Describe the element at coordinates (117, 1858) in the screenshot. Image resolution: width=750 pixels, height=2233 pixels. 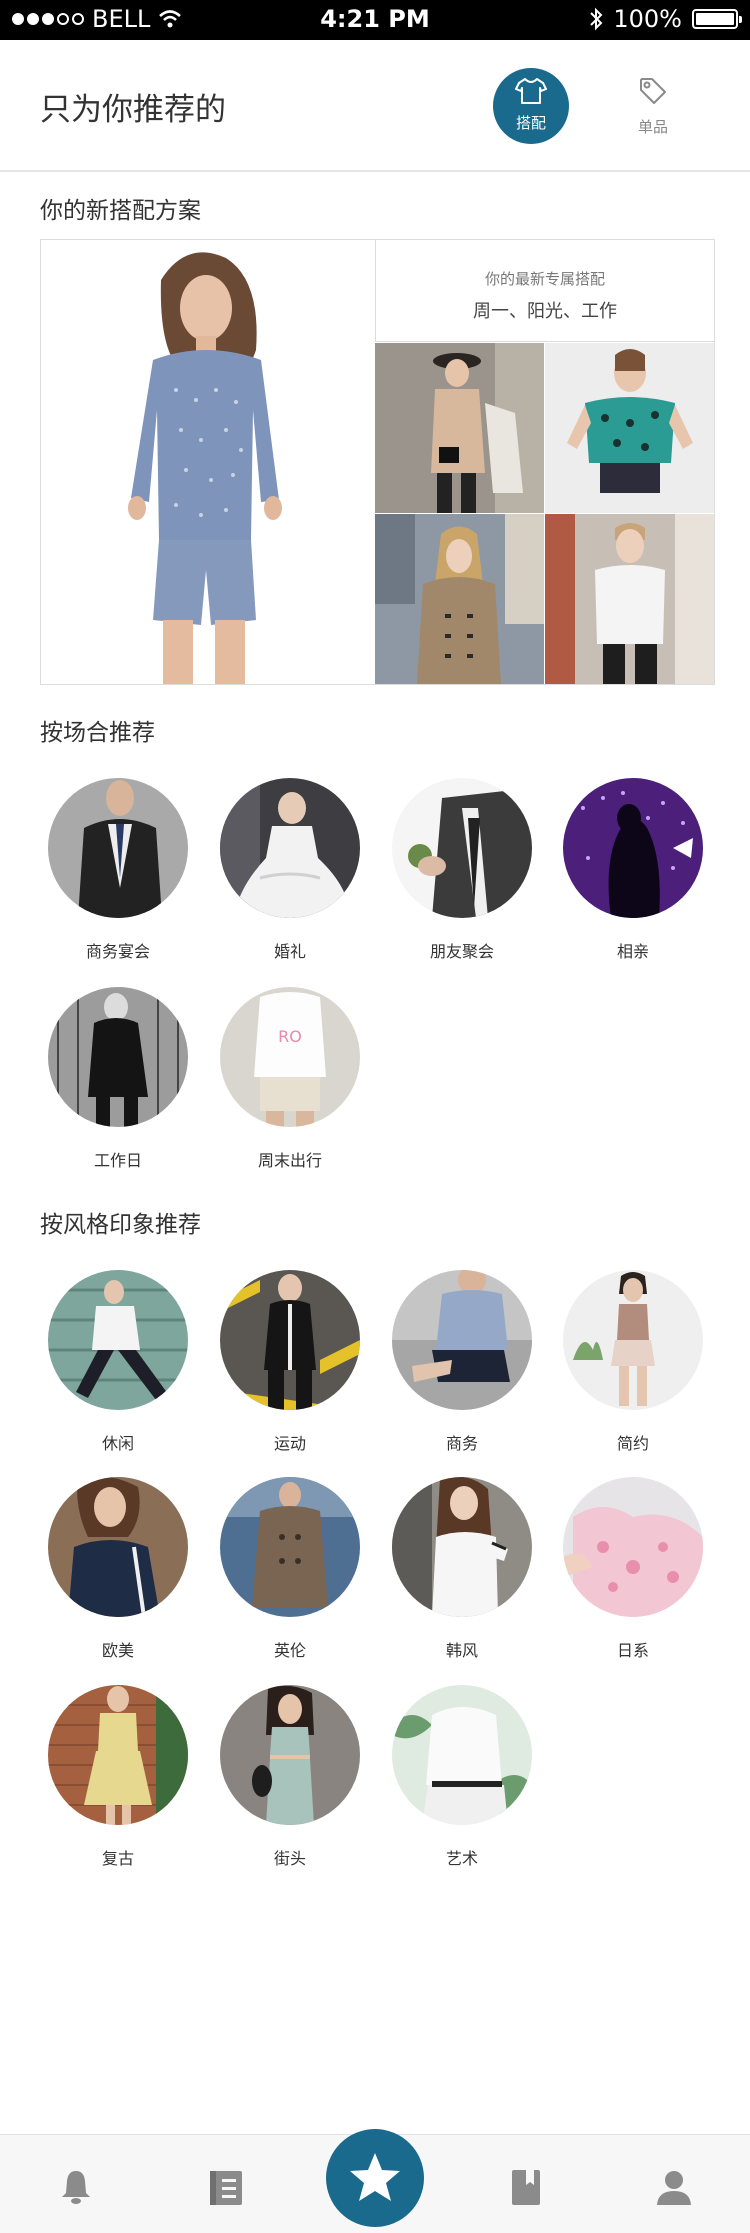
I see `style-label: 复古` at that location.